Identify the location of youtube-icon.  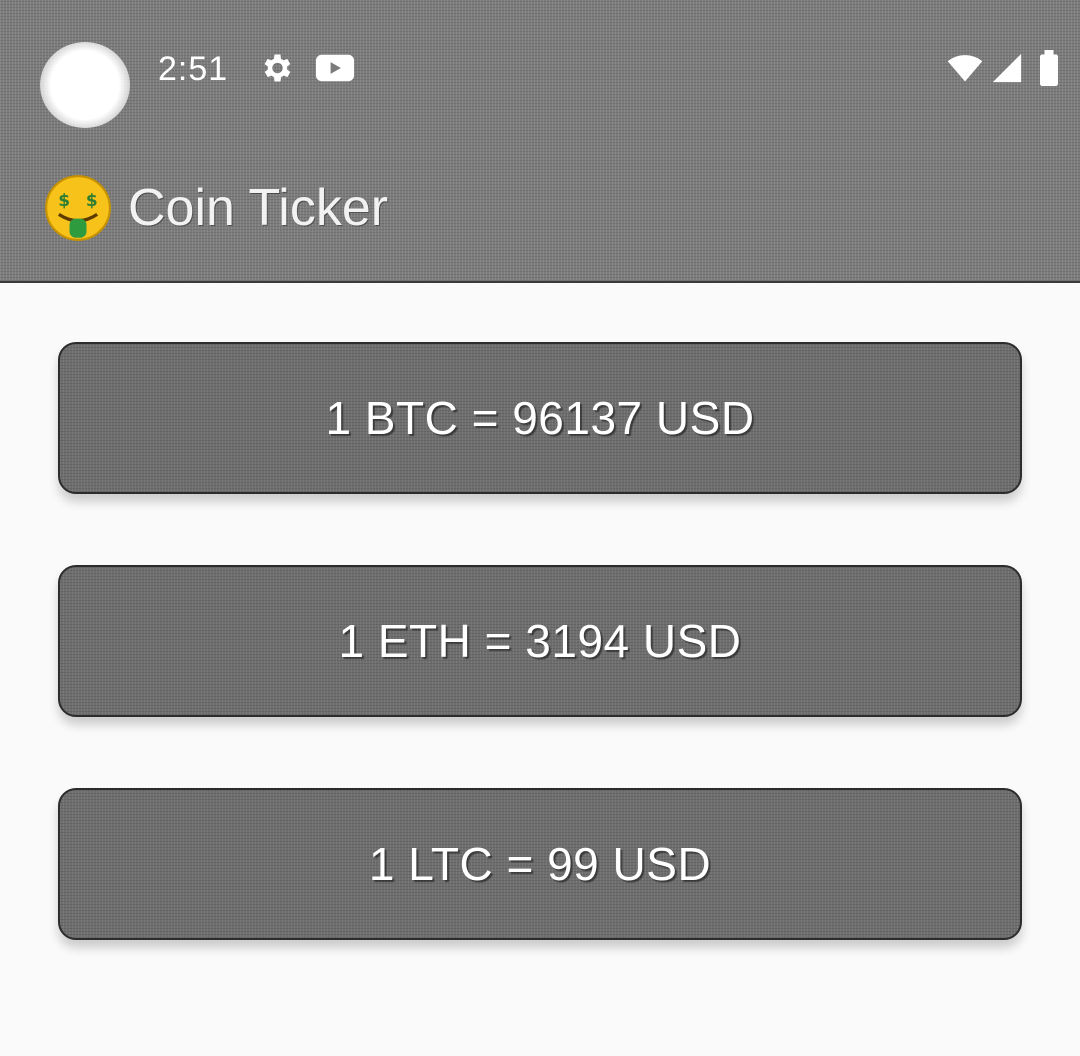
(335, 68).